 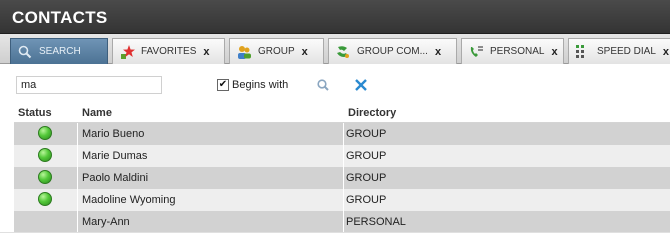 What do you see at coordinates (115, 178) in the screenshot?
I see `contact-name: Paolo Maldini` at bounding box center [115, 178].